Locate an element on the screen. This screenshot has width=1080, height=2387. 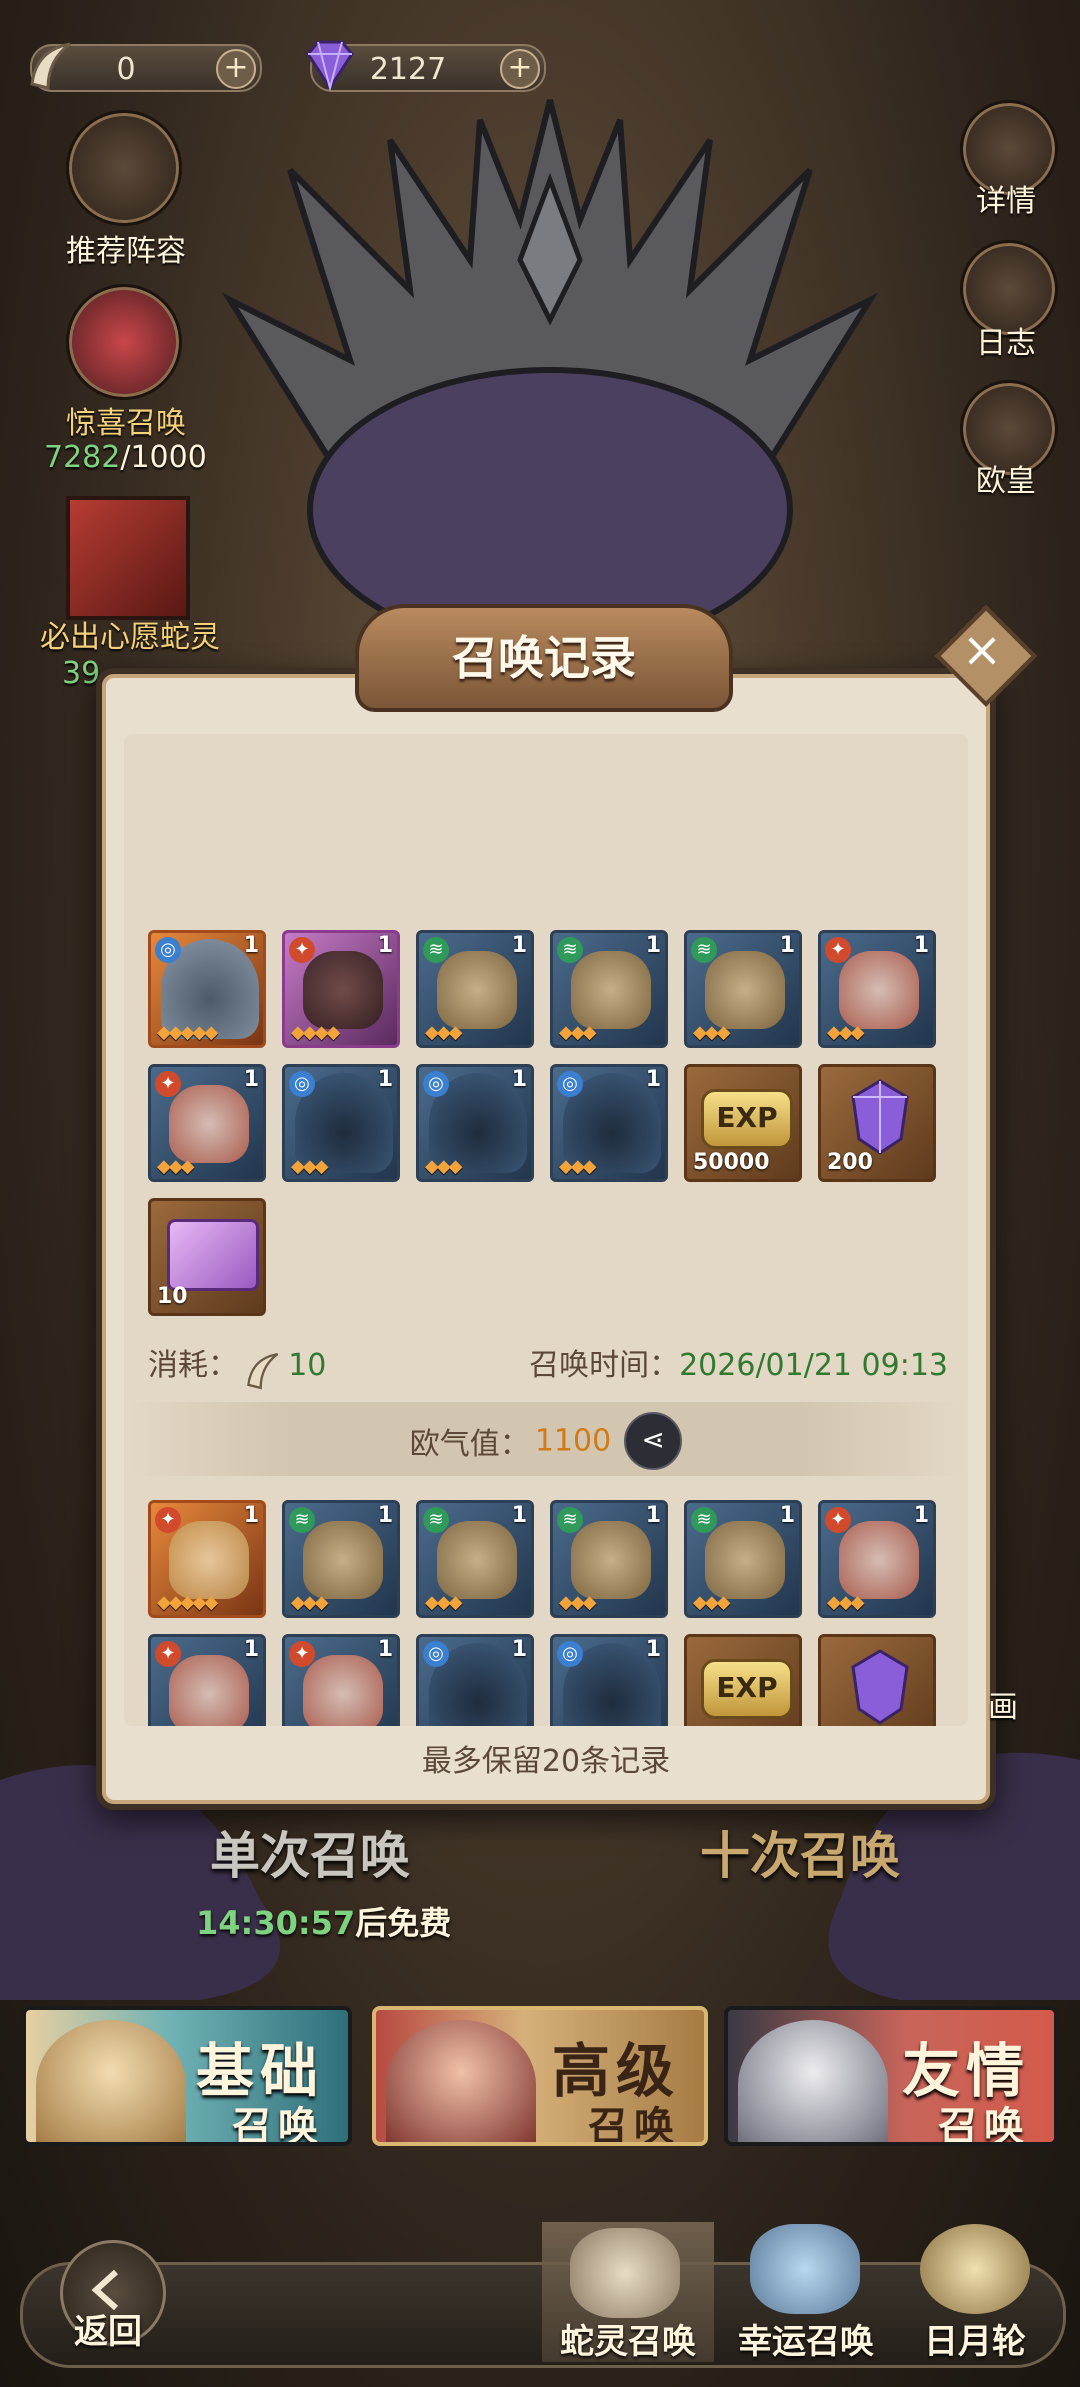
nav-lucky-summon: 幸运召唤 is located at coordinates (806, 2338).